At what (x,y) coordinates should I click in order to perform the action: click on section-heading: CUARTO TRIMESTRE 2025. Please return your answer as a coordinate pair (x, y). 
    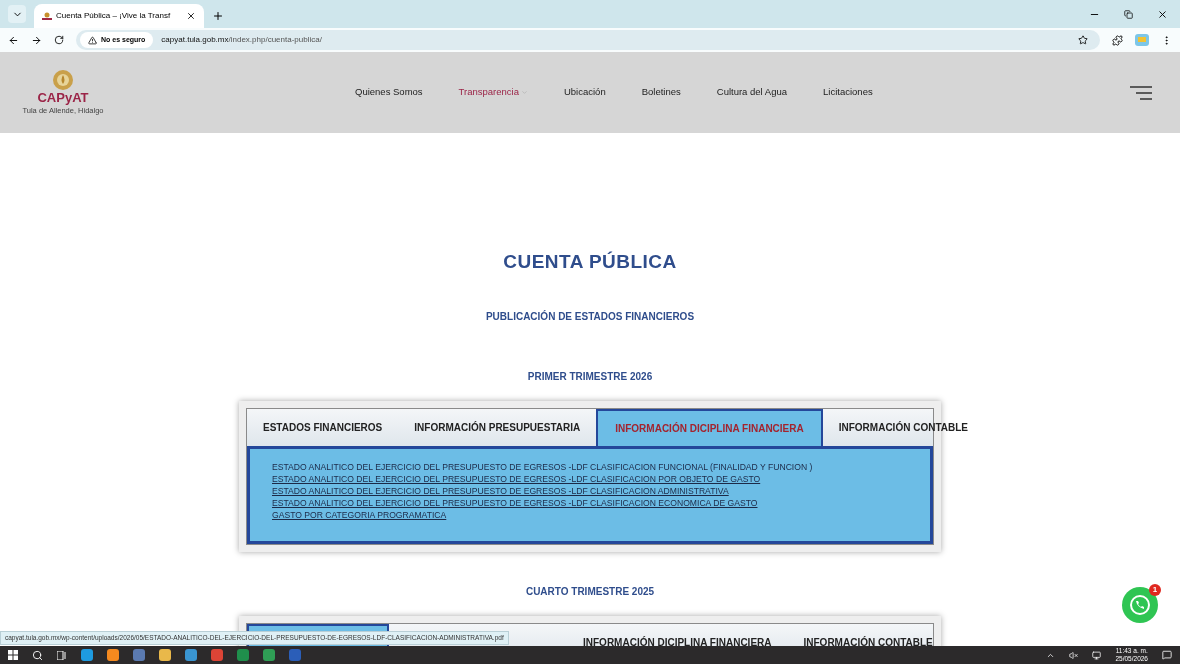
    Looking at the image, I should click on (590, 591).